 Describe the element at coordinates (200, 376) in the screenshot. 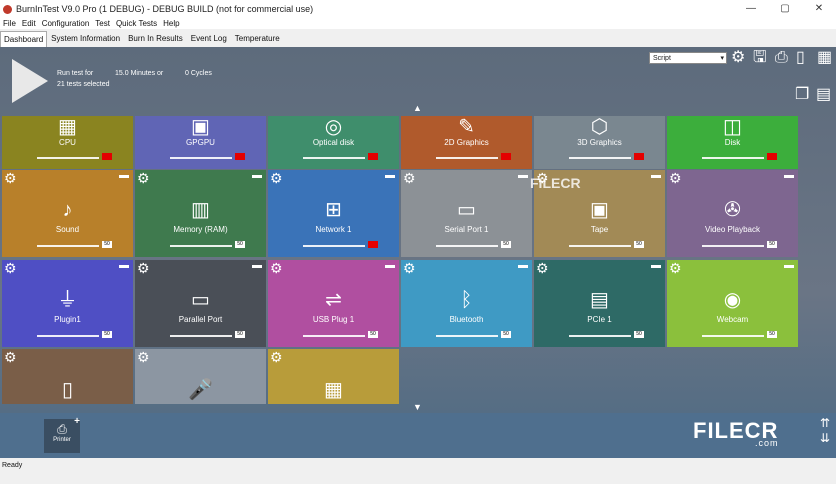

I see `test-tile: ⚙ 🎤` at that location.